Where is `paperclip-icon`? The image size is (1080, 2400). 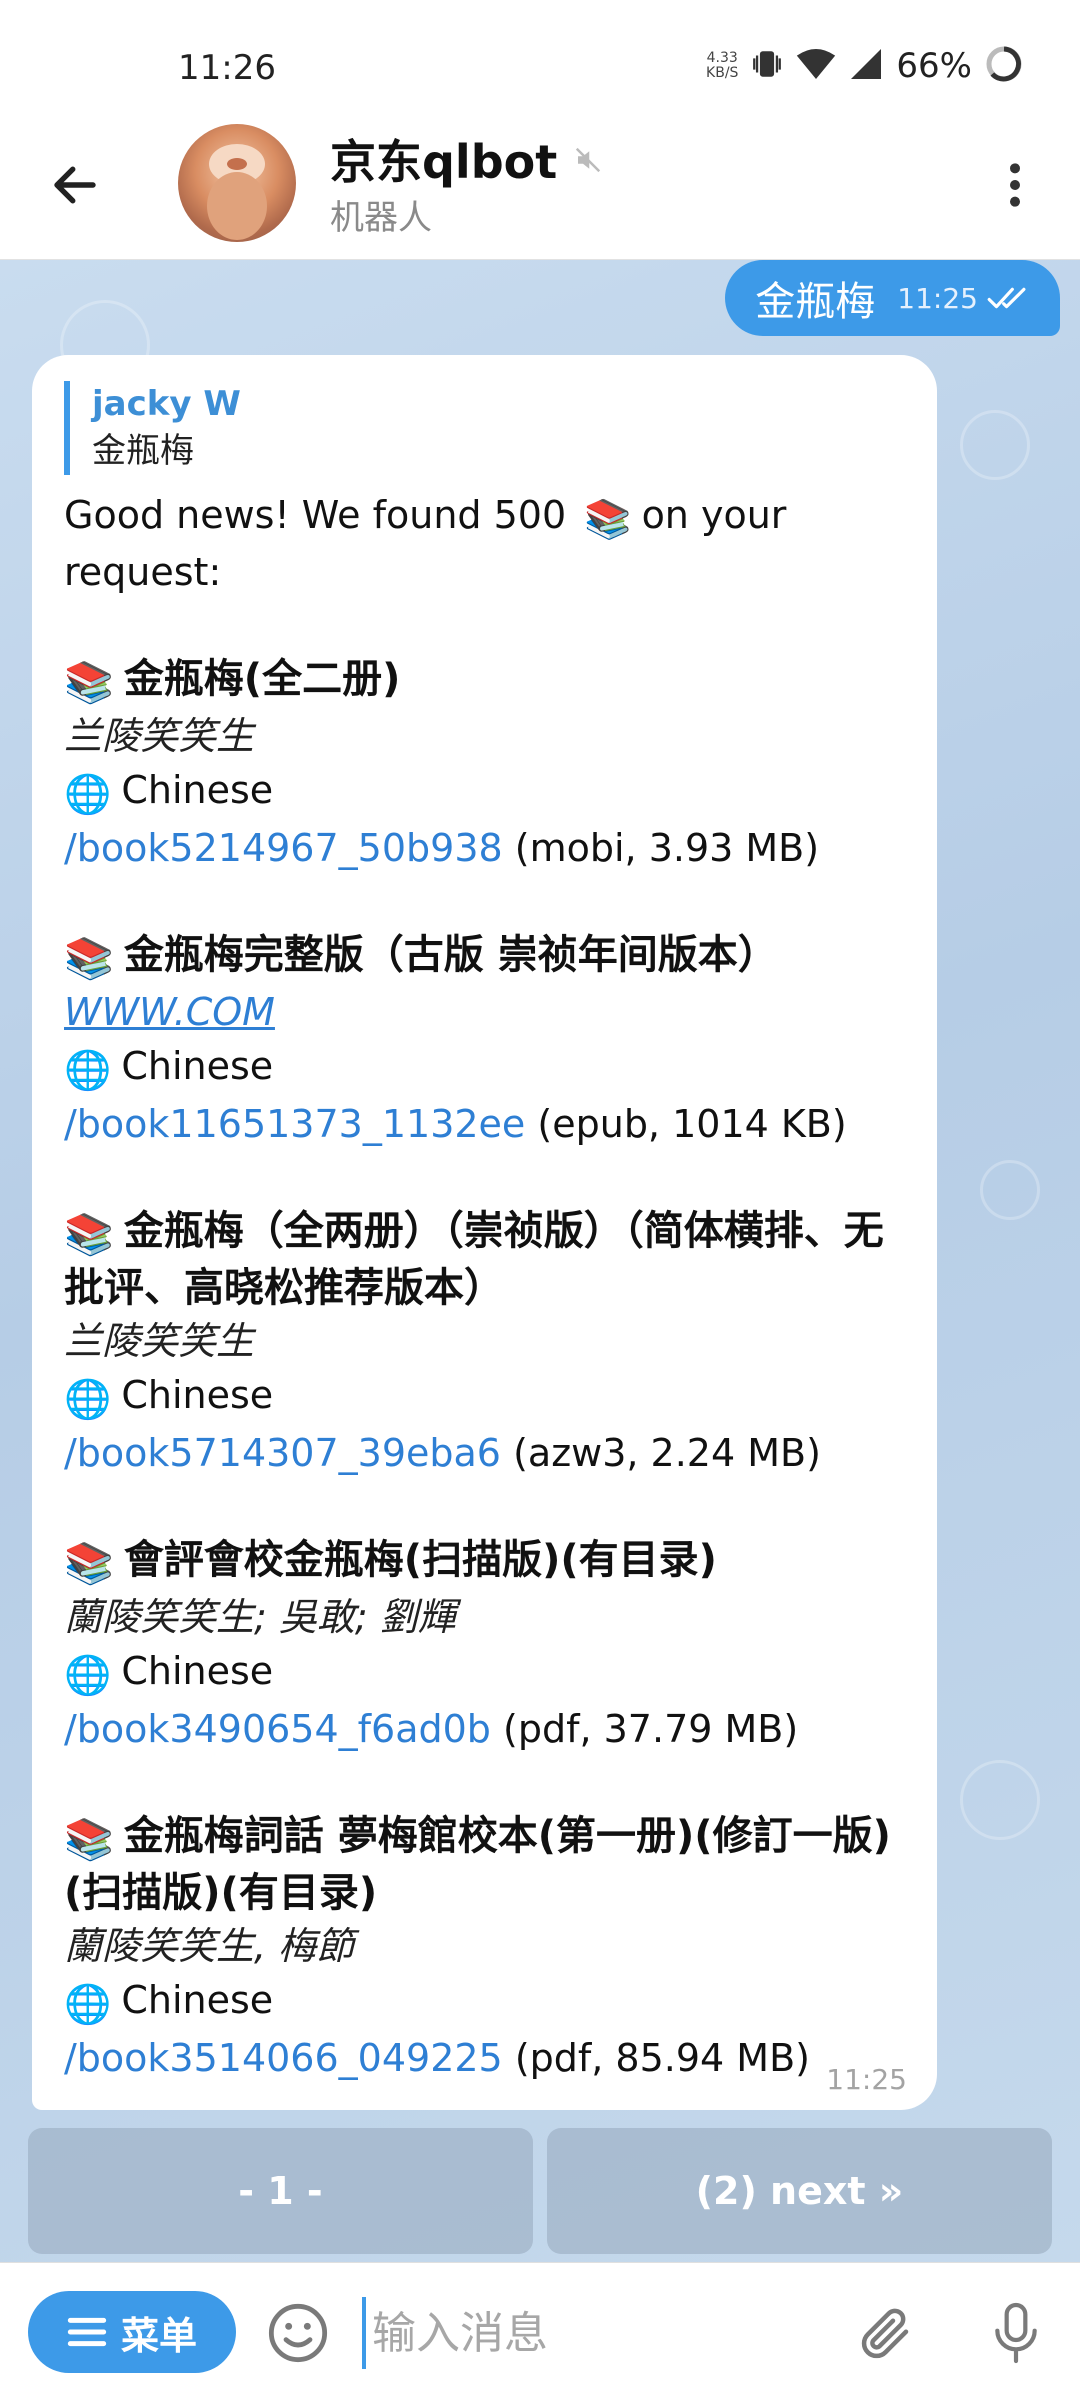
paperclip-icon is located at coordinates (885, 2333).